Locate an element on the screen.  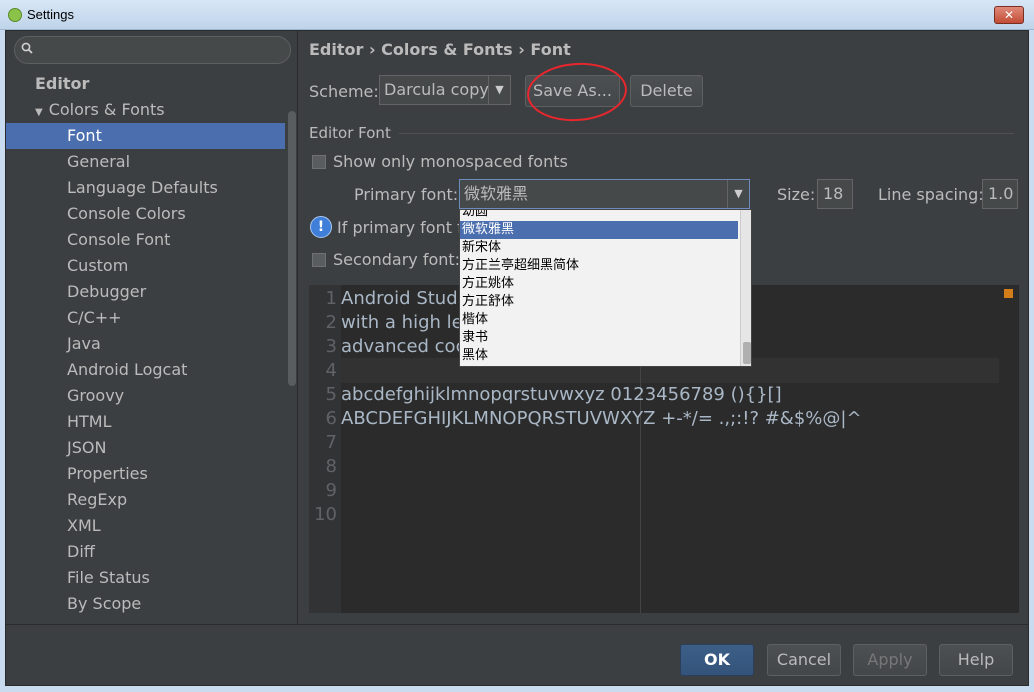
sidebar-item: Console Font is located at coordinates (145, 240).